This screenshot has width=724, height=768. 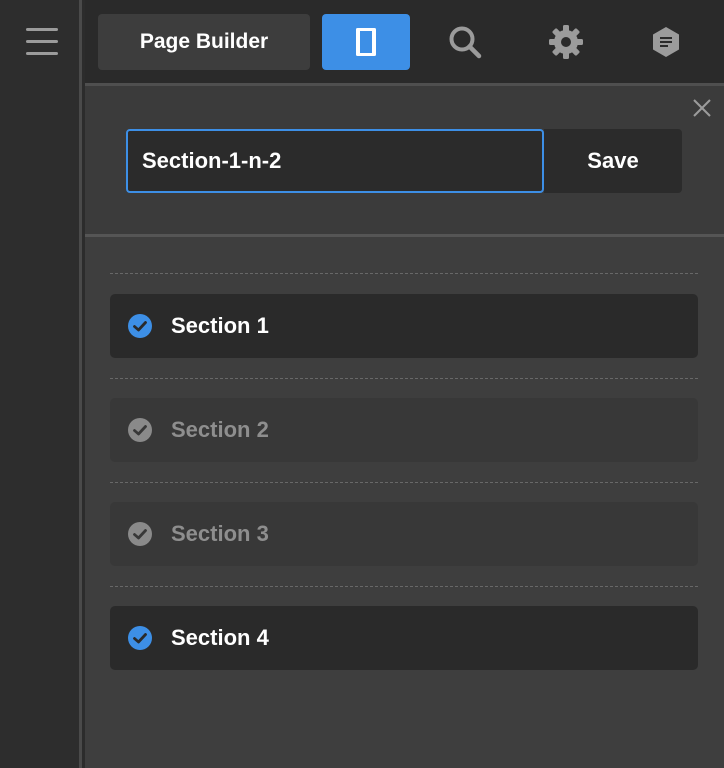 What do you see at coordinates (566, 42) in the screenshot?
I see `gear-icon` at bounding box center [566, 42].